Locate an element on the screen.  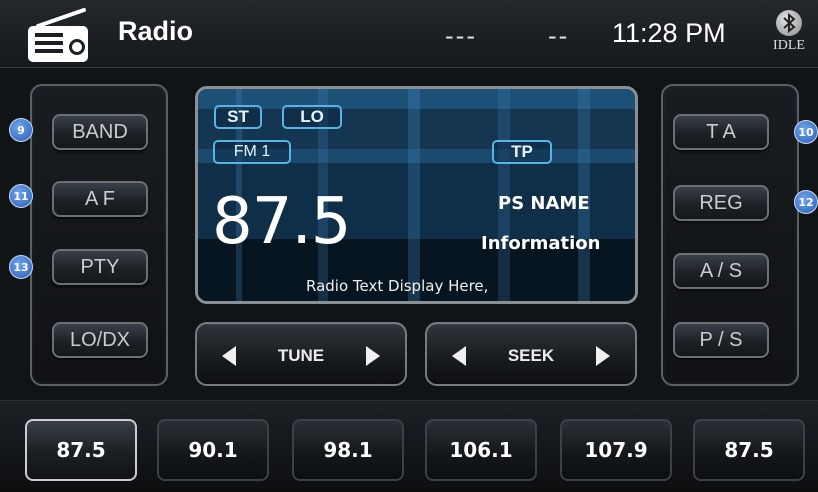
preset-button-2: 90.1 is located at coordinates (213, 450).